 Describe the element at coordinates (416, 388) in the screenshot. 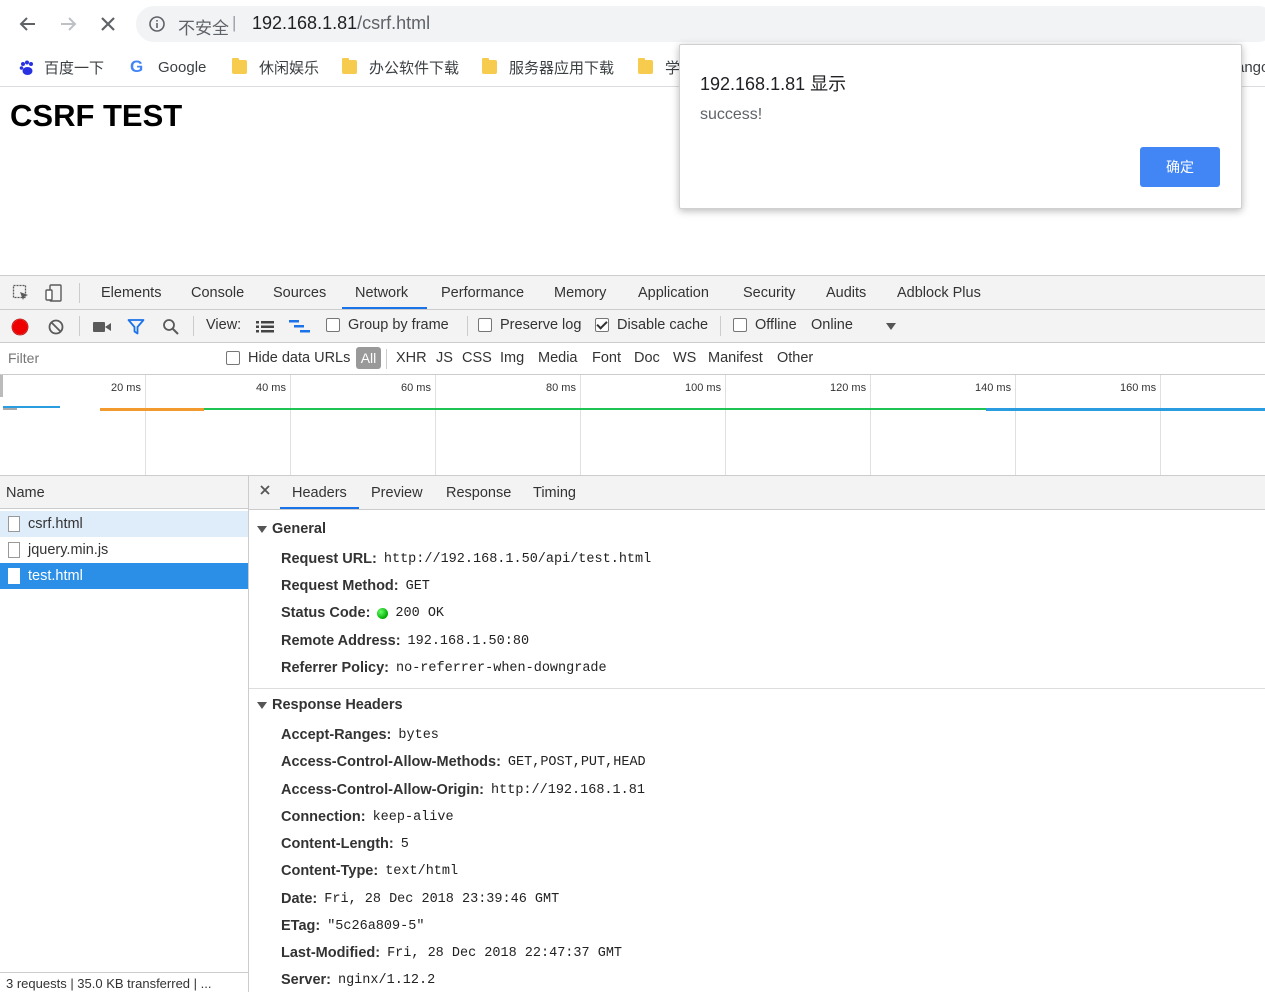

I see `timeline-tick-label: 60 ms` at that location.